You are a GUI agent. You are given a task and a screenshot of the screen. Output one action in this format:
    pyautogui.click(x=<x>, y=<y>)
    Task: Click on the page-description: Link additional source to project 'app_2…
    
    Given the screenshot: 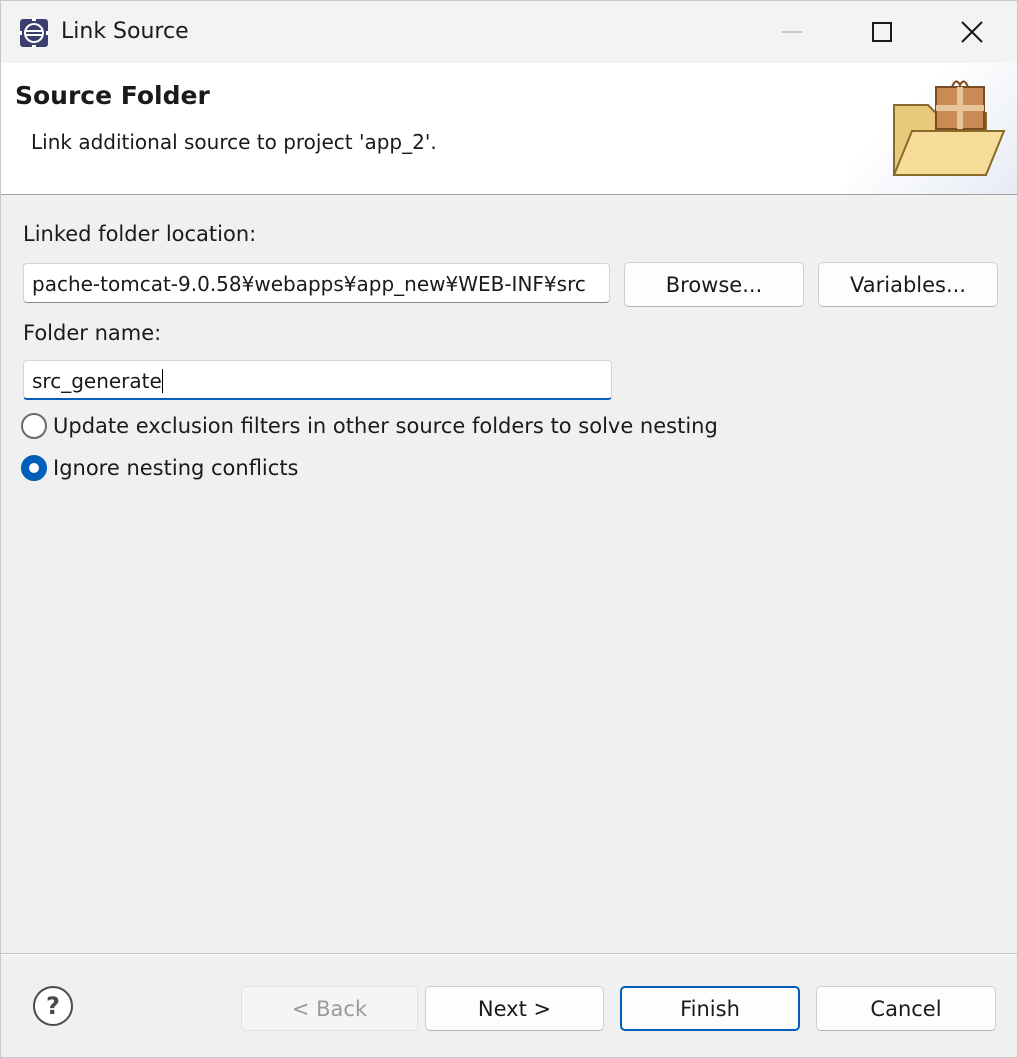 What is the action you would take?
    pyautogui.click(x=234, y=142)
    